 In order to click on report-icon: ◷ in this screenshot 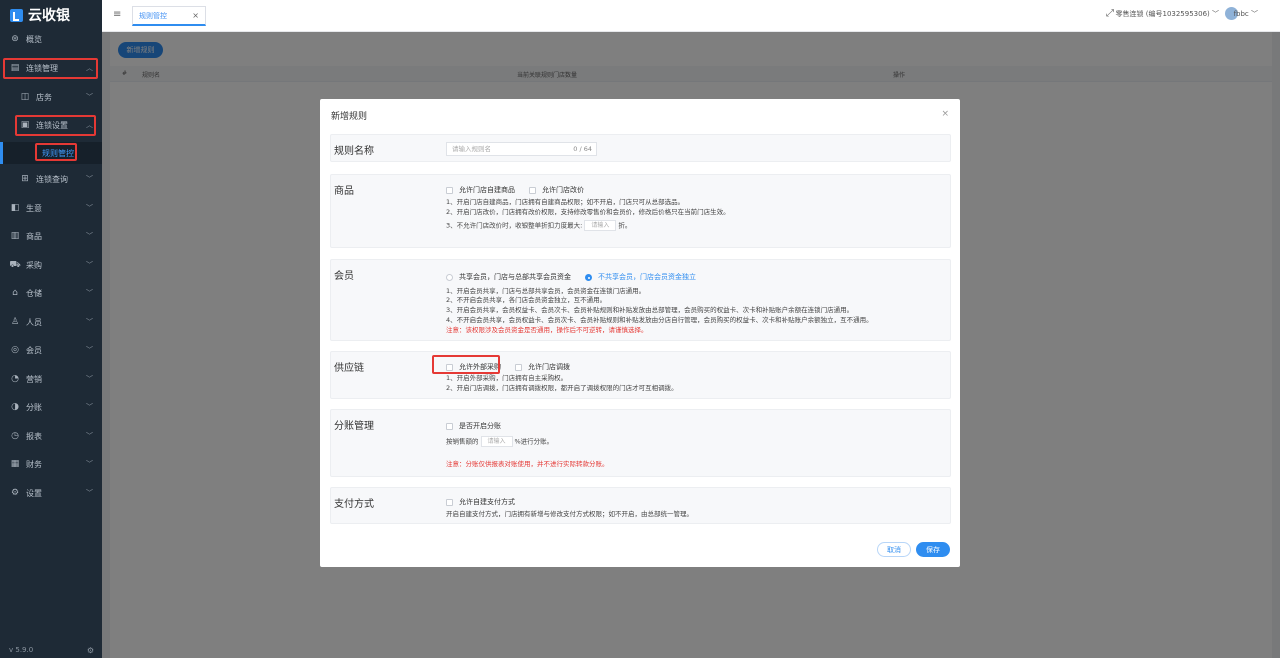, I will do `click(15, 436)`.